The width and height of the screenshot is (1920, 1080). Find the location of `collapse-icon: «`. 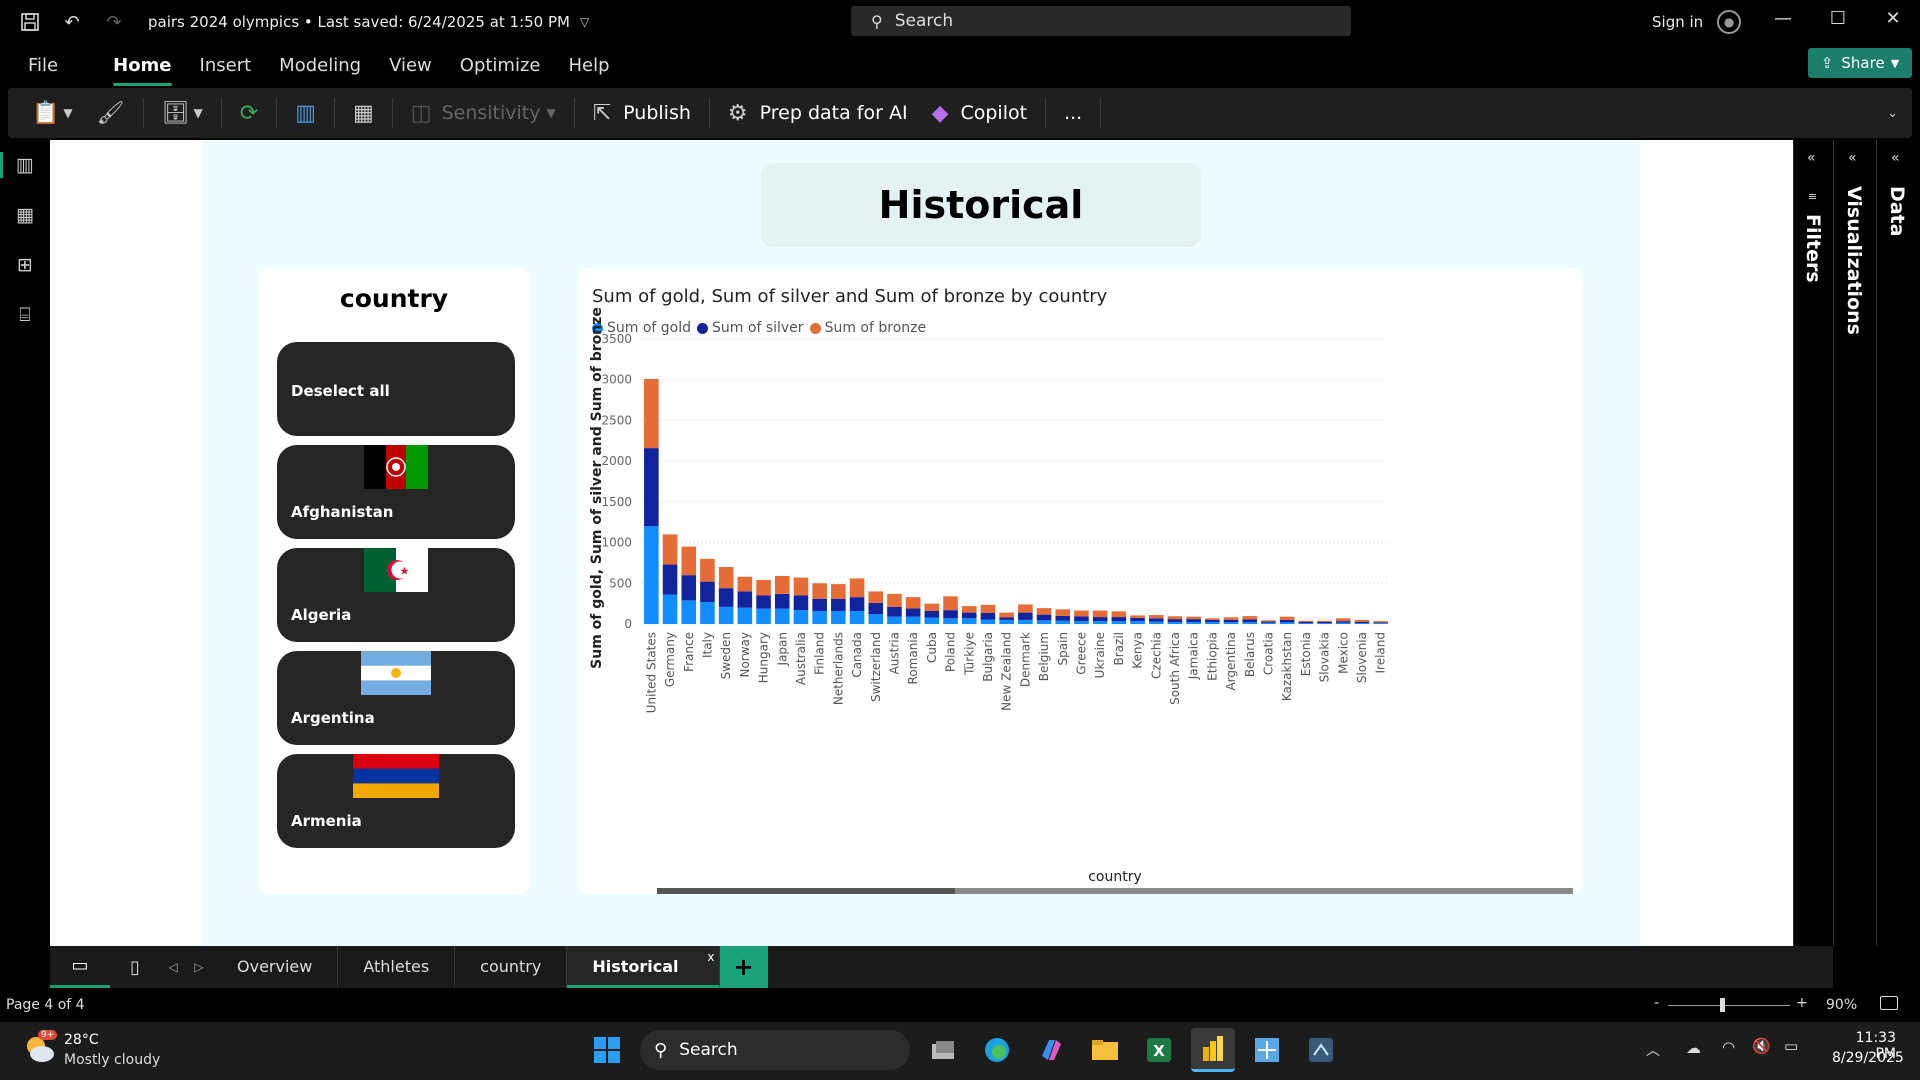

collapse-icon: « is located at coordinates (1852, 158).